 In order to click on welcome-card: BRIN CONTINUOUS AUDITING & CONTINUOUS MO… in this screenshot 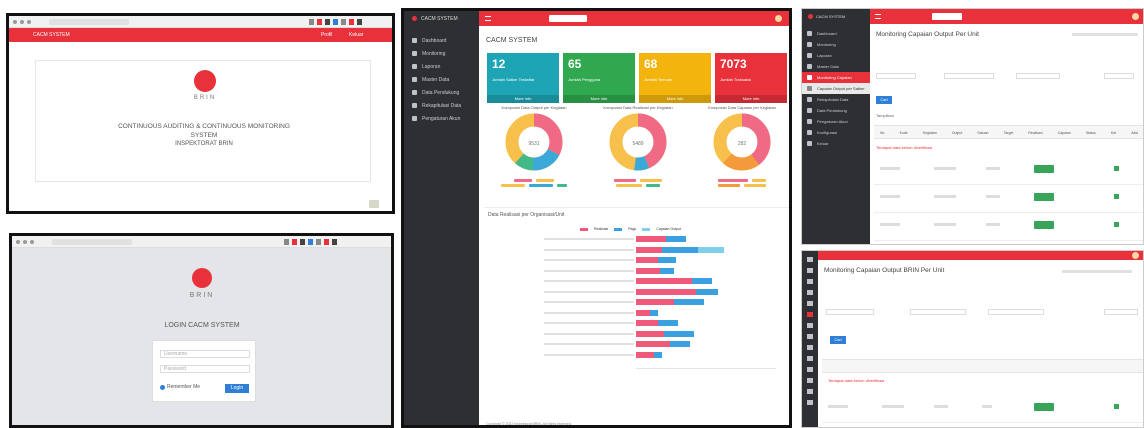, I will do `click(203, 121)`.